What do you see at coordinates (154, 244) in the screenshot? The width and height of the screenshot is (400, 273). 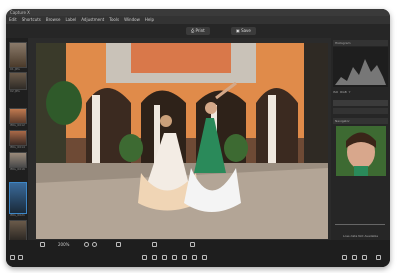 I see `view-mode-icon` at bounding box center [154, 244].